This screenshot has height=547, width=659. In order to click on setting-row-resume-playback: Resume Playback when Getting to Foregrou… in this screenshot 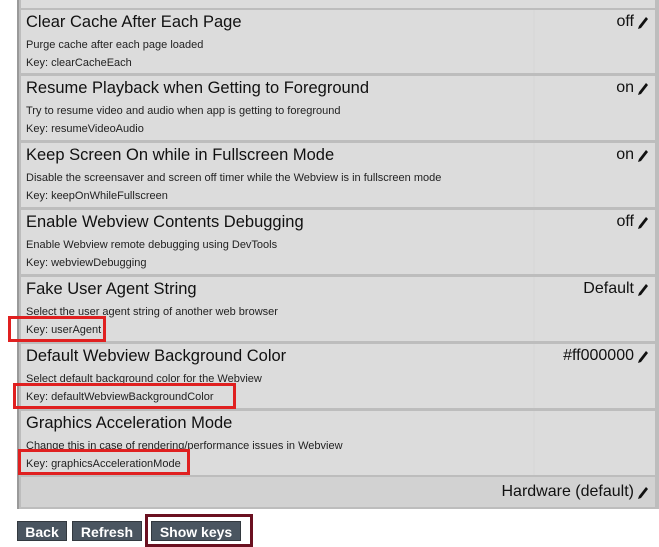, I will do `click(338, 108)`.